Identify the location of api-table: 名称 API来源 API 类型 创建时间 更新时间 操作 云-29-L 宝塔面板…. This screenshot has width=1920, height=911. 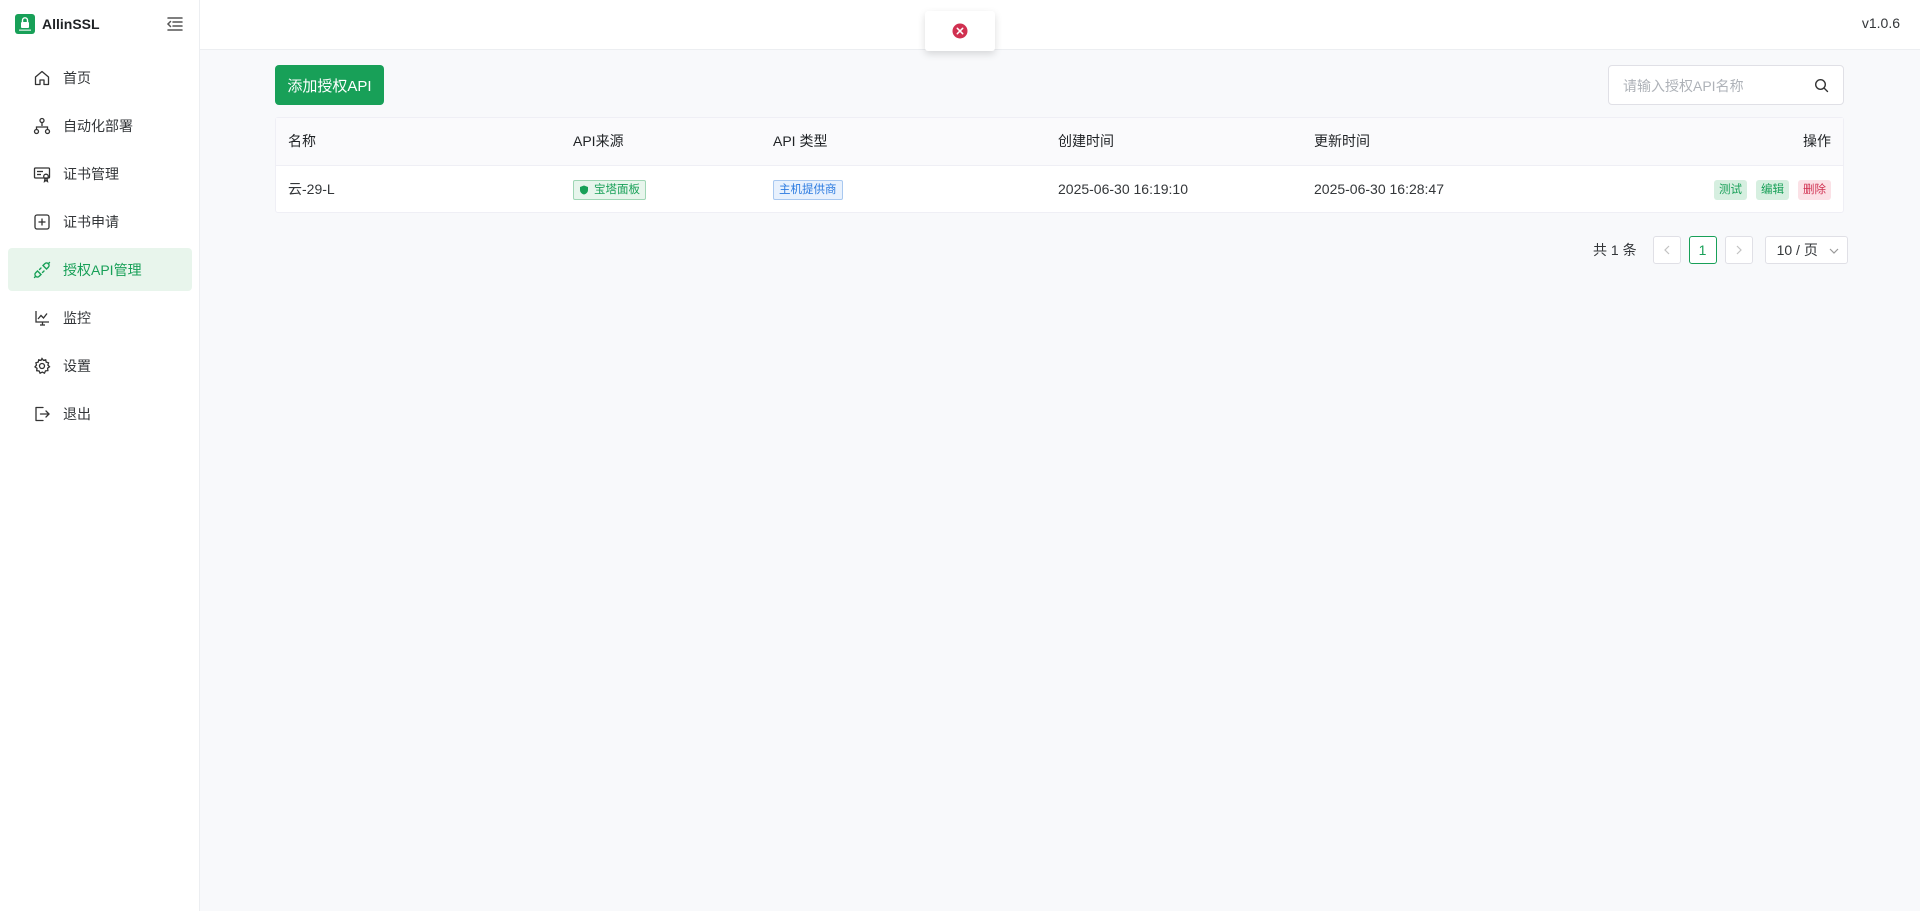
(1059, 165).